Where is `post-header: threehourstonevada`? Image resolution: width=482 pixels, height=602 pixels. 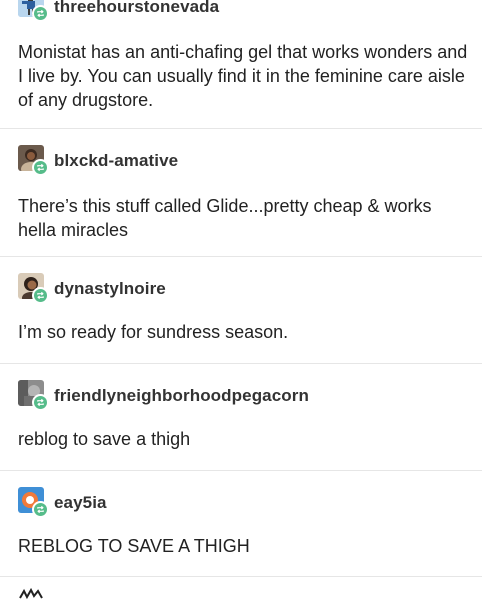 post-header: threehourstonevada is located at coordinates (118, 12).